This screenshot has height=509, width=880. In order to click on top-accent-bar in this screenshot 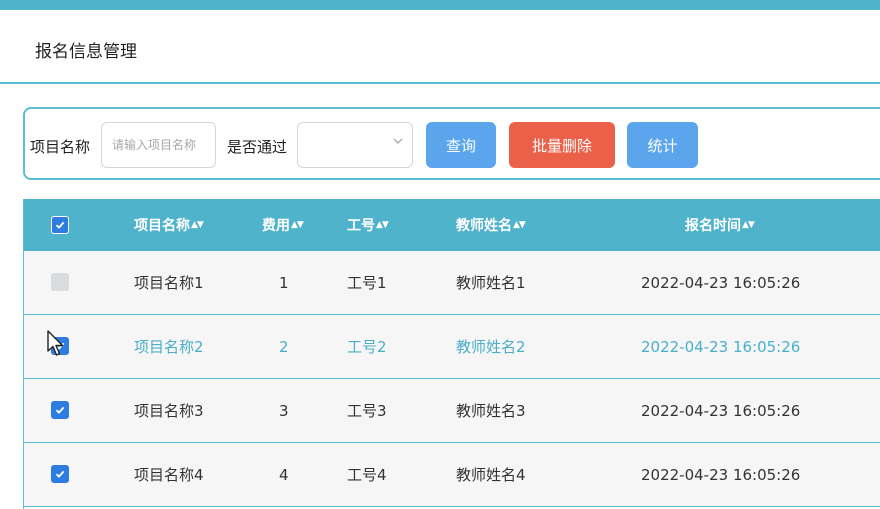, I will do `click(440, 5)`.